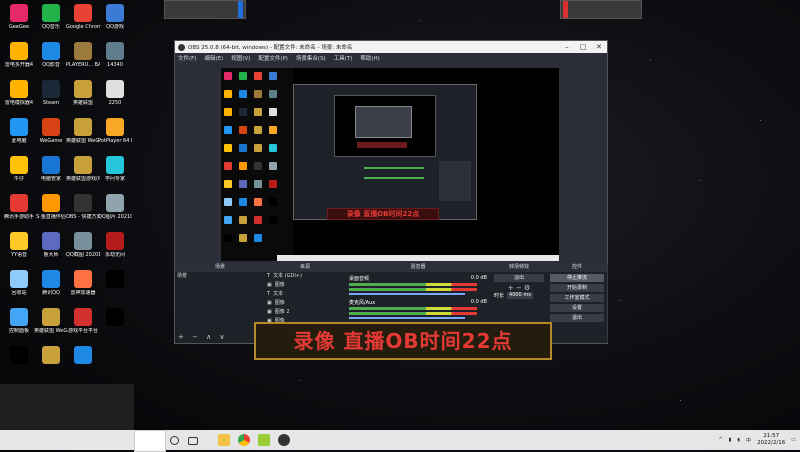  I want to click on mixer-db-2: 0.0 dB, so click(478, 302).